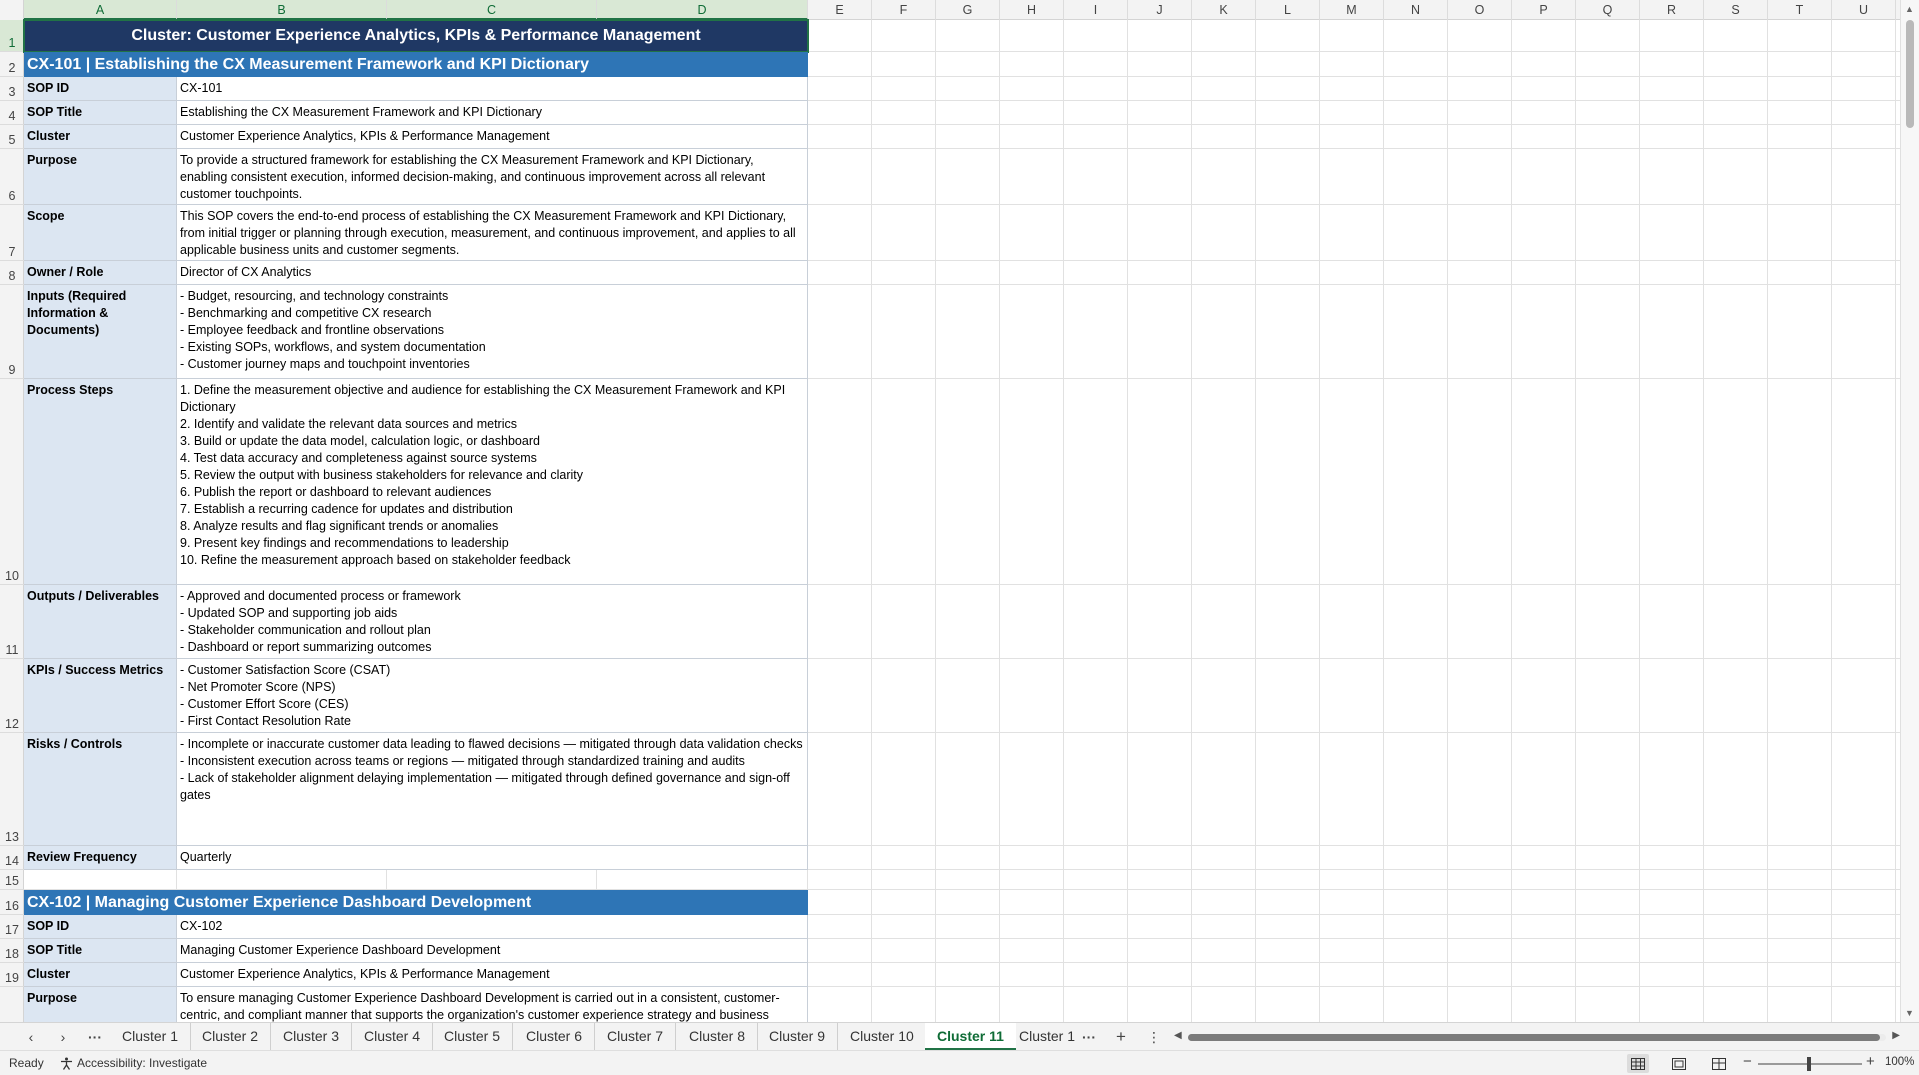 The width and height of the screenshot is (1919, 1075). I want to click on field-label: Process Steps, so click(100, 481).